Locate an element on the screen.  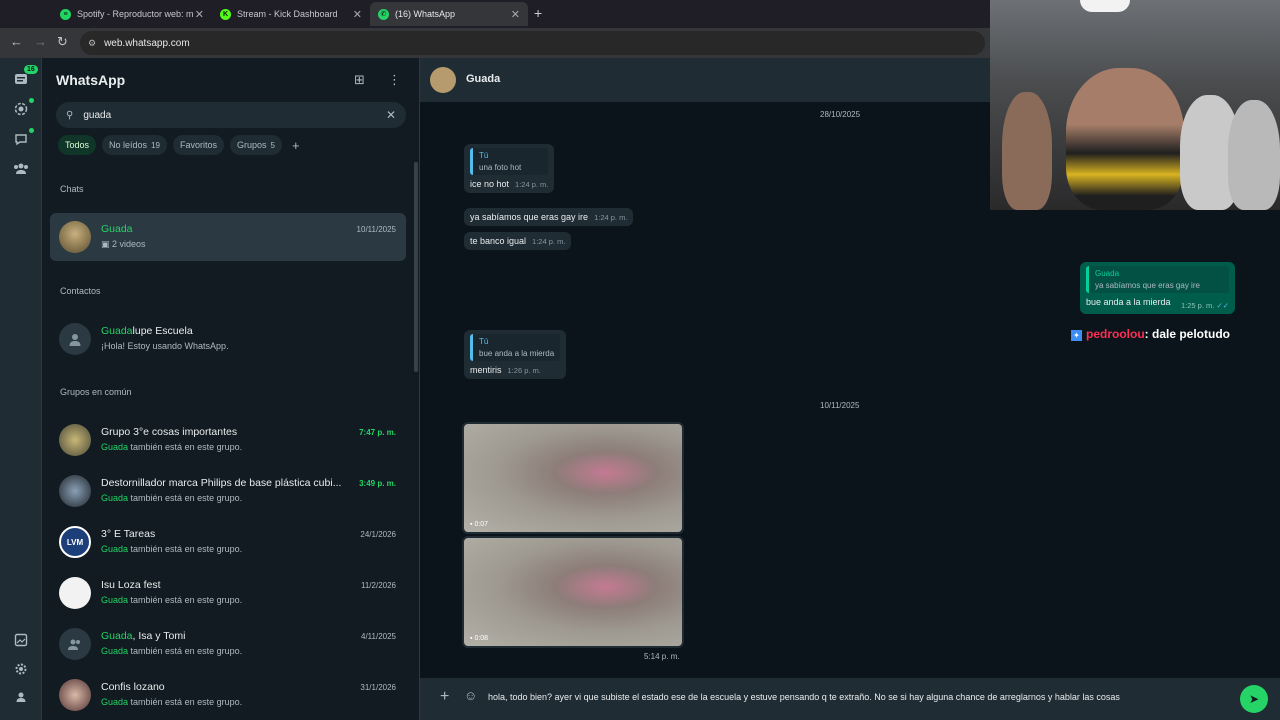
settings-icon is located at coordinates (21, 669).